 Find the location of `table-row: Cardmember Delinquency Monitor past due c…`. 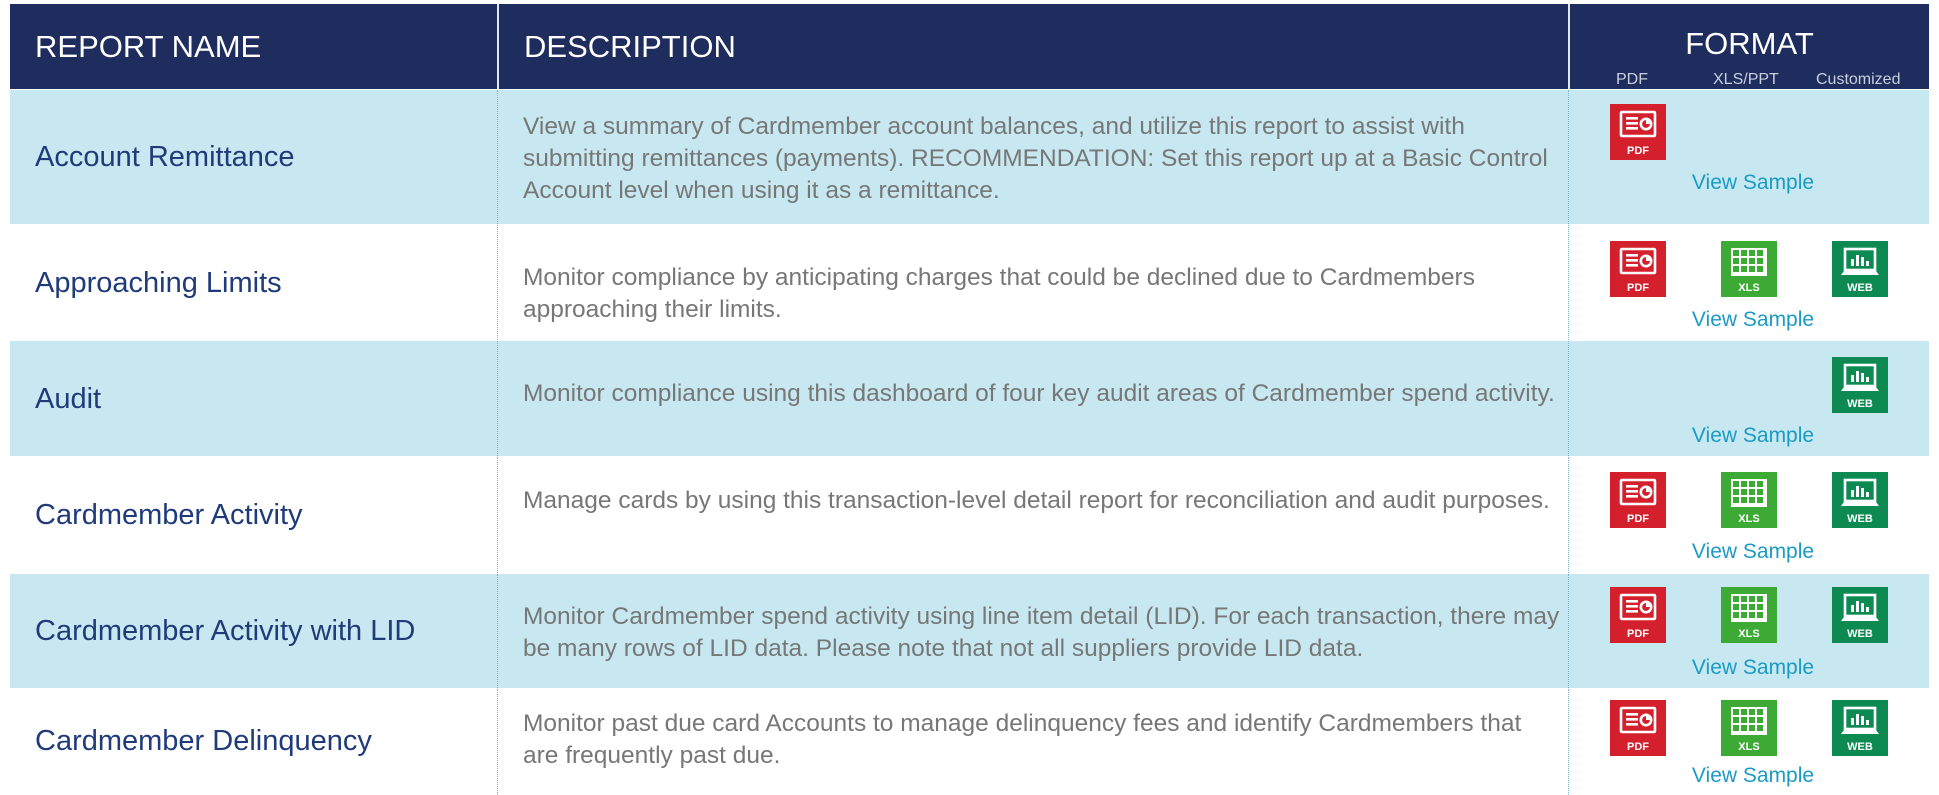

table-row: Cardmember Delinquency Monitor past due c… is located at coordinates (969, 741).